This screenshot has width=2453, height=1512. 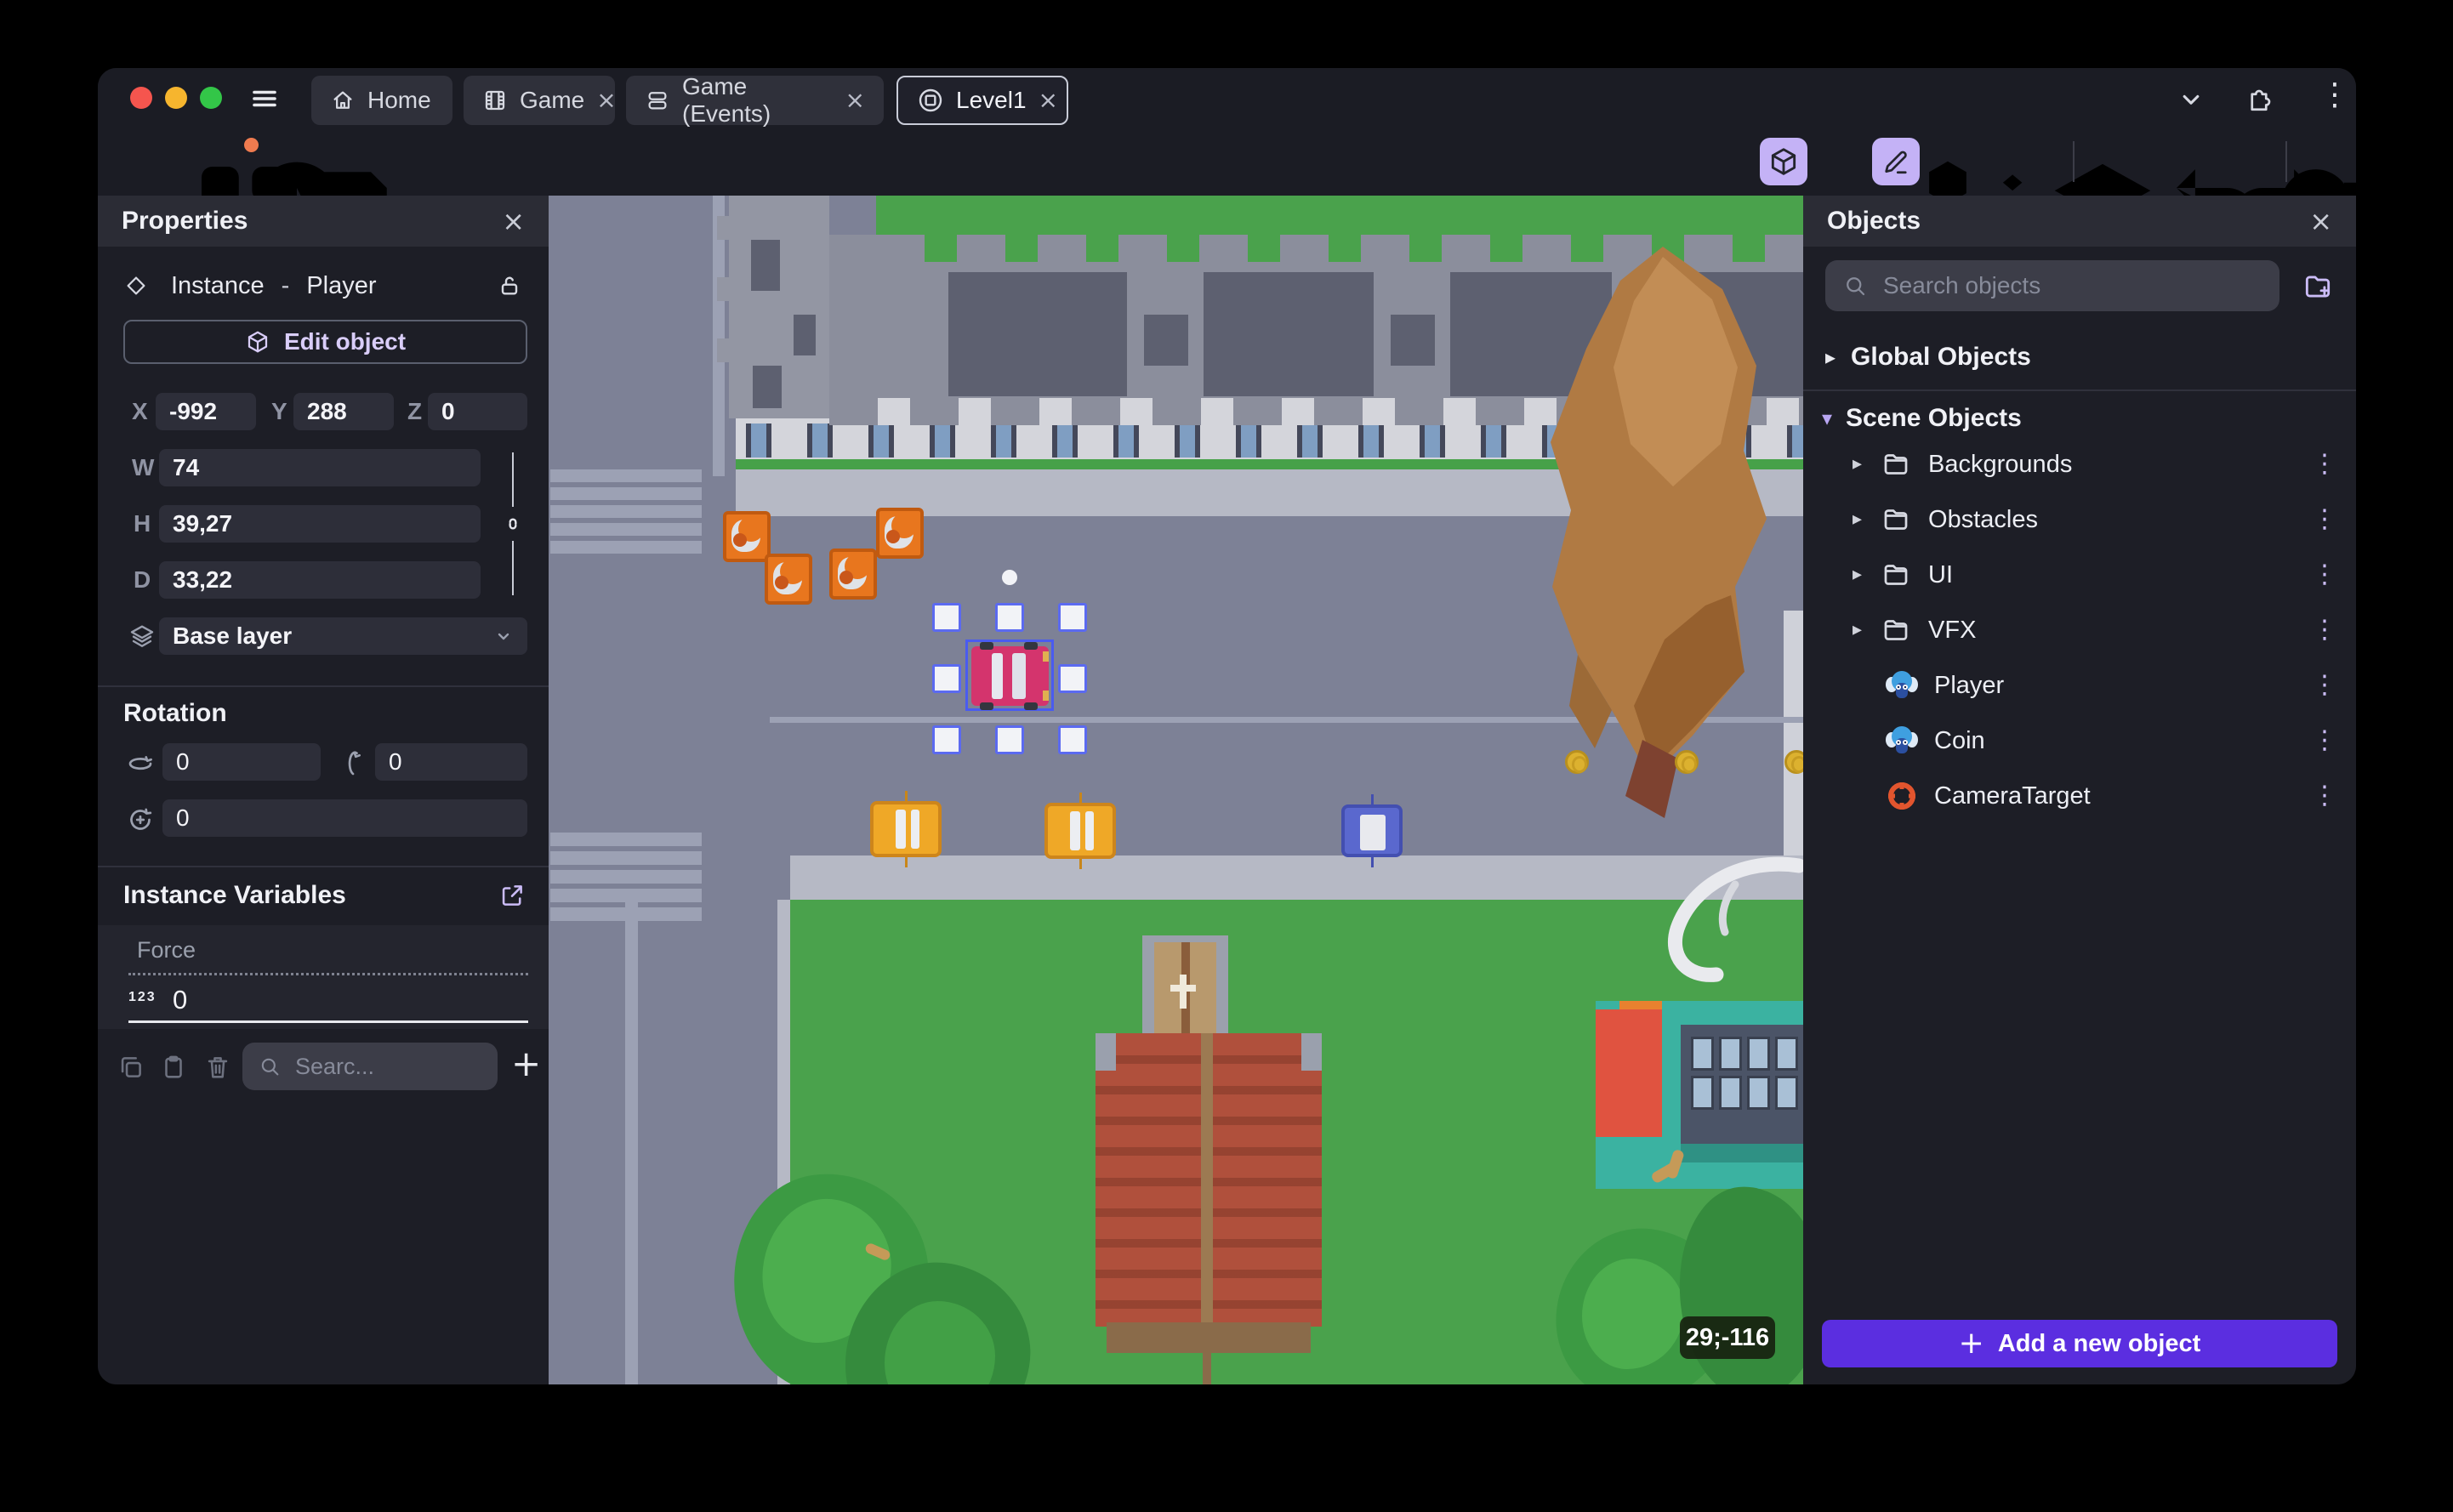 What do you see at coordinates (2079, 1343) in the screenshot?
I see `add-new-object-button: + Add a new object` at bounding box center [2079, 1343].